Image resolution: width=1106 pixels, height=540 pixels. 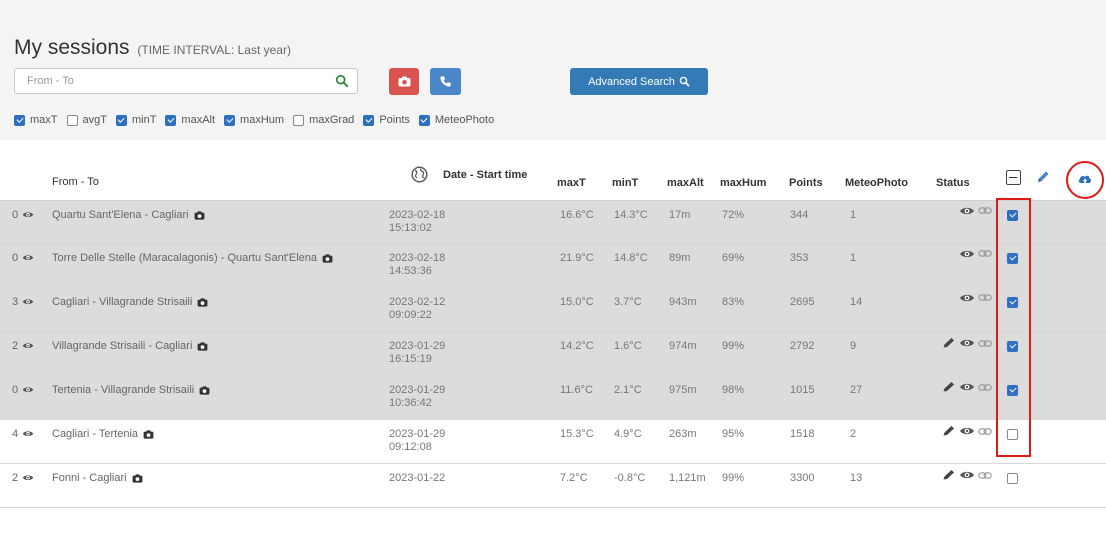 What do you see at coordinates (165, 81) in the screenshot?
I see `from-to-search-input` at bounding box center [165, 81].